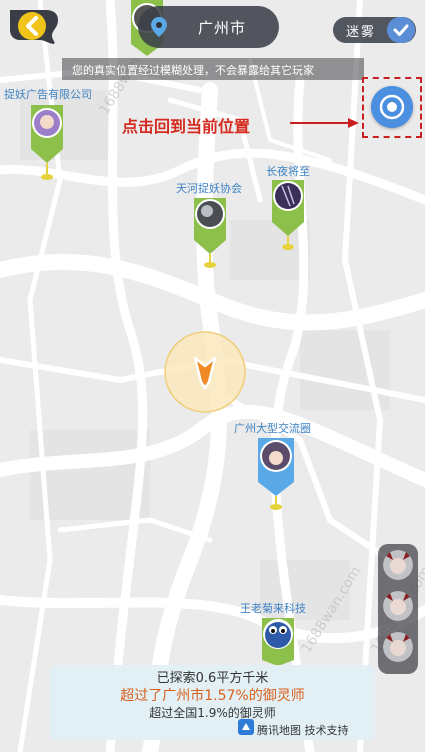 The height and width of the screenshot is (752, 425). Describe the element at coordinates (186, 126) in the screenshot. I see `locate-hint: 点击回到当前位置` at that location.